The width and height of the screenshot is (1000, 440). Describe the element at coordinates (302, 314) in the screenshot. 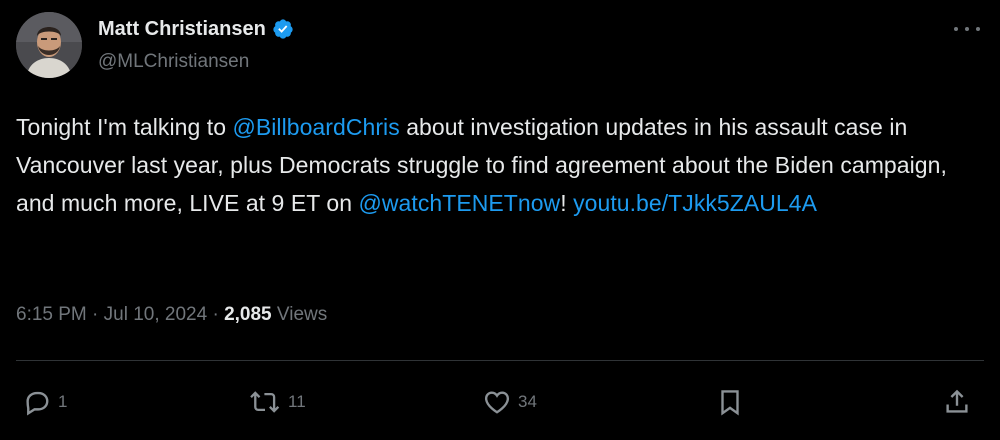

I see `views-label: Views` at that location.